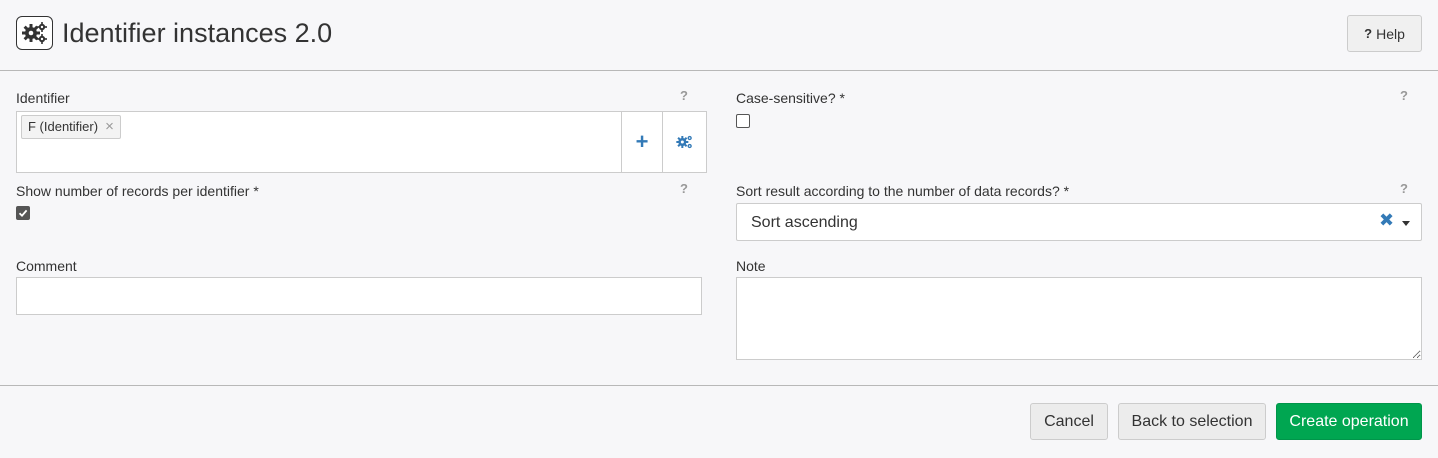  Describe the element at coordinates (1386, 220) in the screenshot. I see `clear-selection-icon: ✖` at that location.